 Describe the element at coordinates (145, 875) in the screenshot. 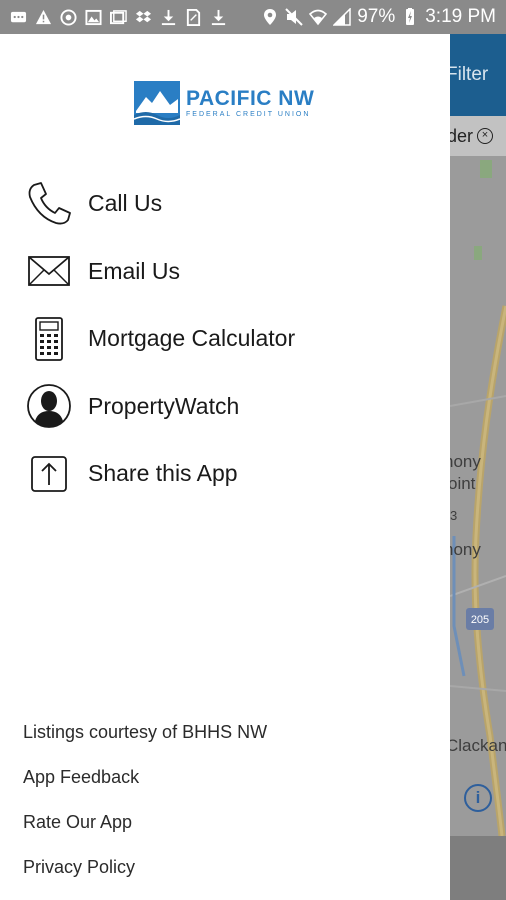

I see `privacy-policy-link: Privacy Policy` at that location.